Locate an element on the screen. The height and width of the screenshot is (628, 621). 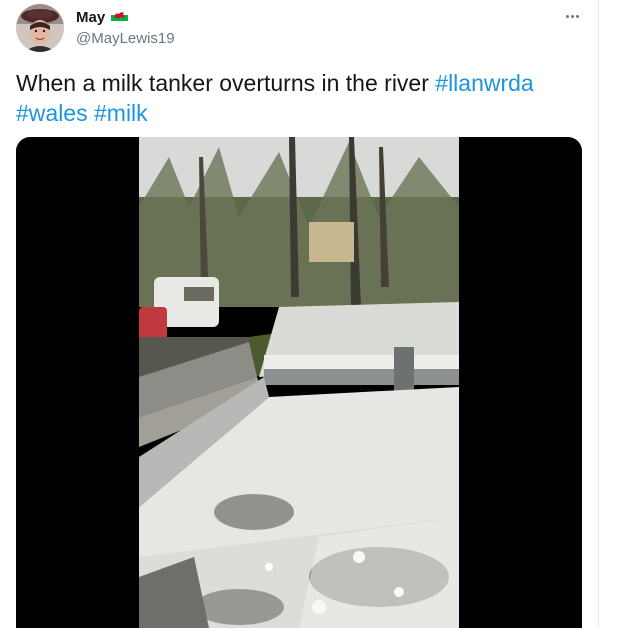
display-name: May is located at coordinates (90, 17).